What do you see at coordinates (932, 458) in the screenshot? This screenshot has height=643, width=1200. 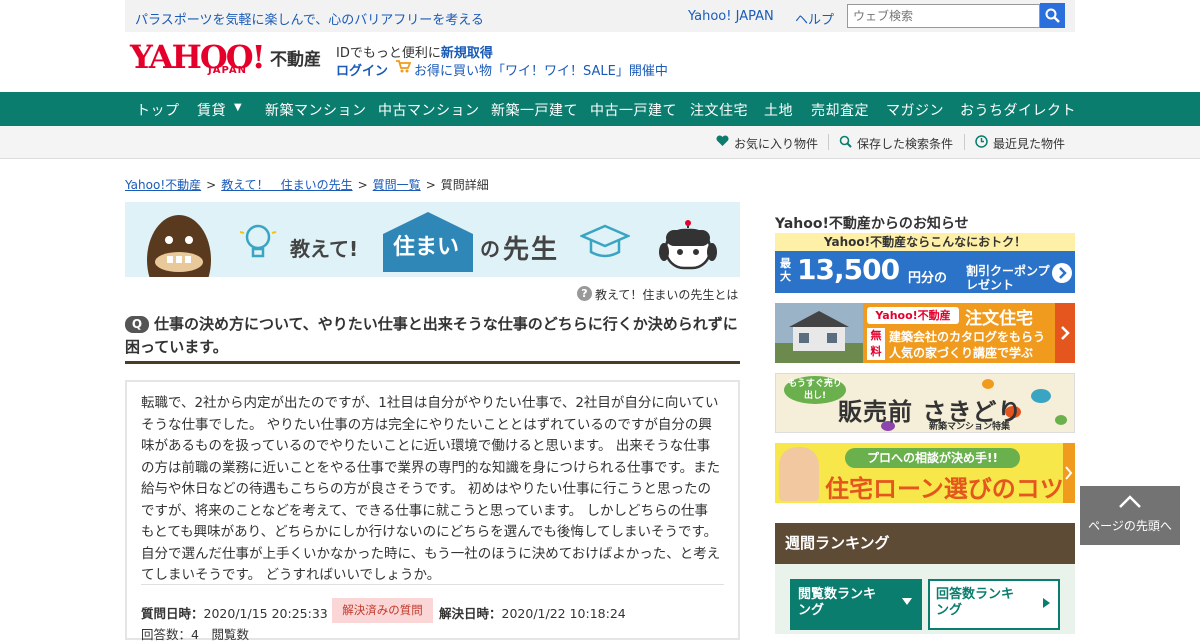 I see `ad4-bubble: プロへの相談が決め手!!` at bounding box center [932, 458].